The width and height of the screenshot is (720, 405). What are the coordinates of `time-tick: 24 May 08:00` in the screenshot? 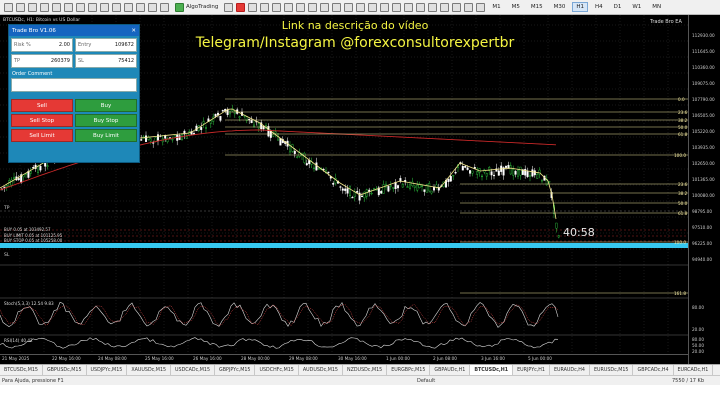 It's located at (112, 358).